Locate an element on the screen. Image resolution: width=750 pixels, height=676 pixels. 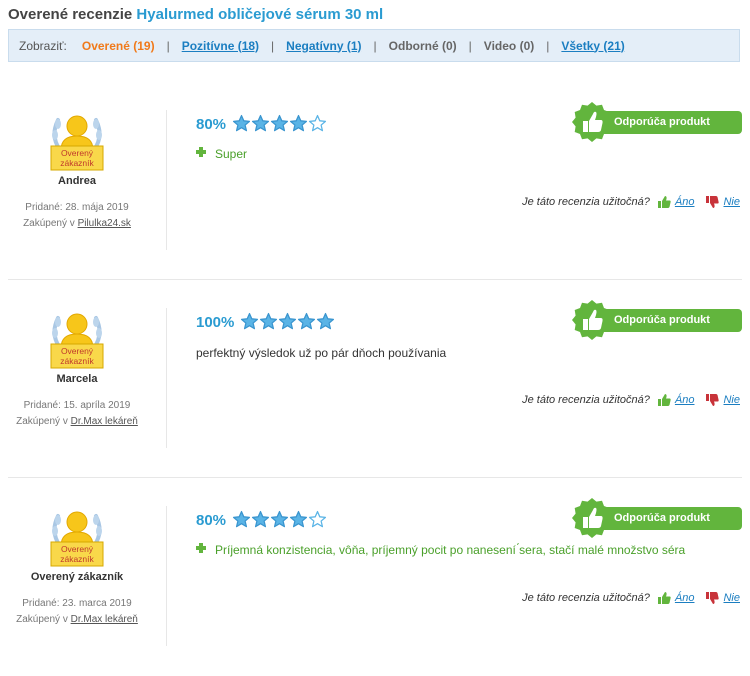
reviewer-name: Marcela is located at coordinates (77, 379).